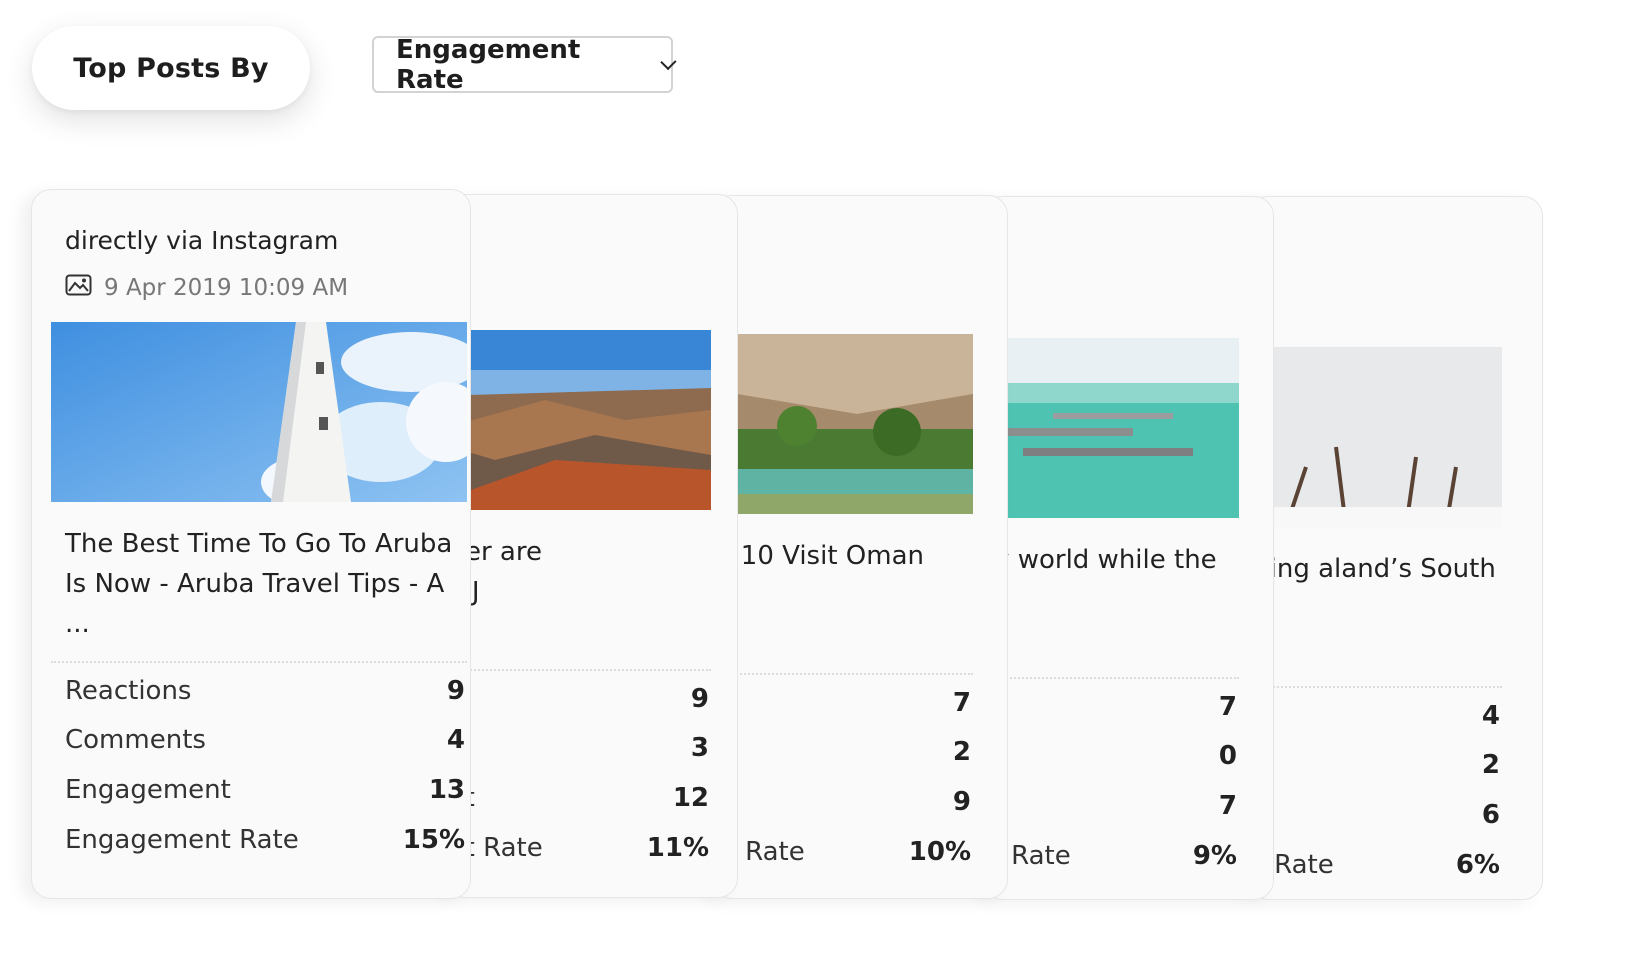  I want to click on stat-row: Engagement7, so click(1110, 806).